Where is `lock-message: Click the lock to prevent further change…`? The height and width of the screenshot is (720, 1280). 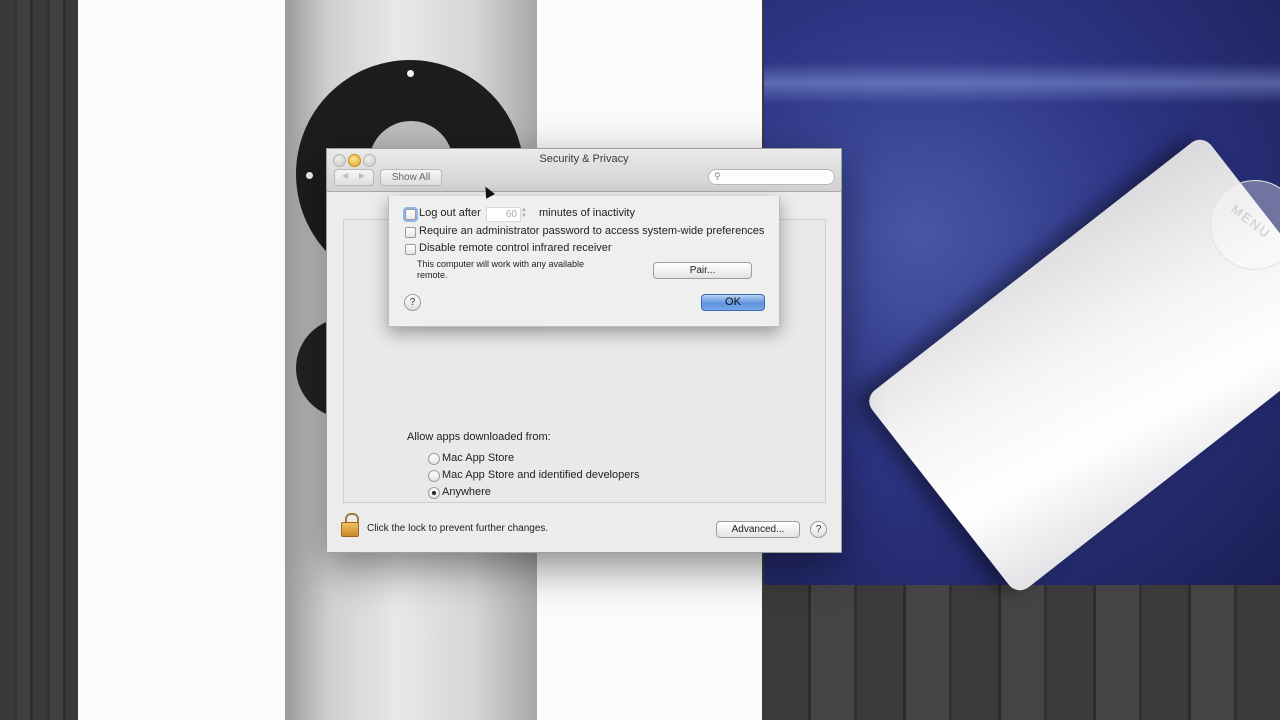 lock-message: Click the lock to prevent further change… is located at coordinates (458, 528).